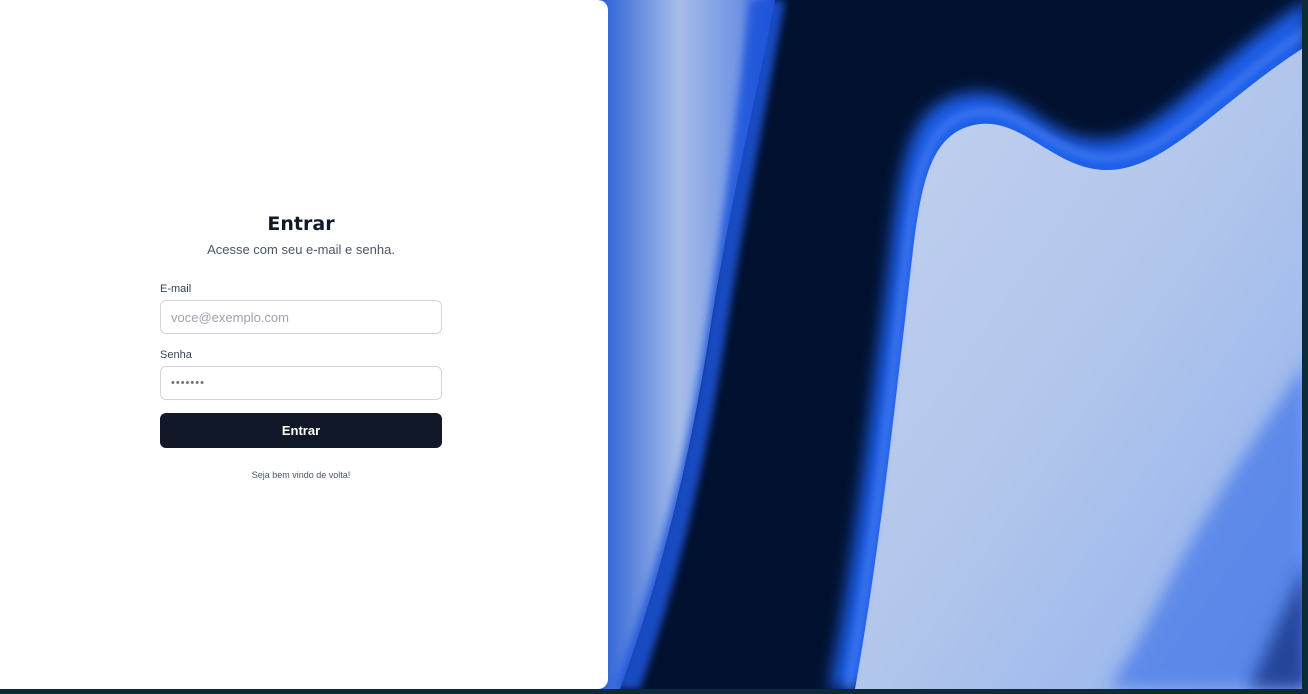  Describe the element at coordinates (301, 224) in the screenshot. I see `page-title: Entrar` at that location.